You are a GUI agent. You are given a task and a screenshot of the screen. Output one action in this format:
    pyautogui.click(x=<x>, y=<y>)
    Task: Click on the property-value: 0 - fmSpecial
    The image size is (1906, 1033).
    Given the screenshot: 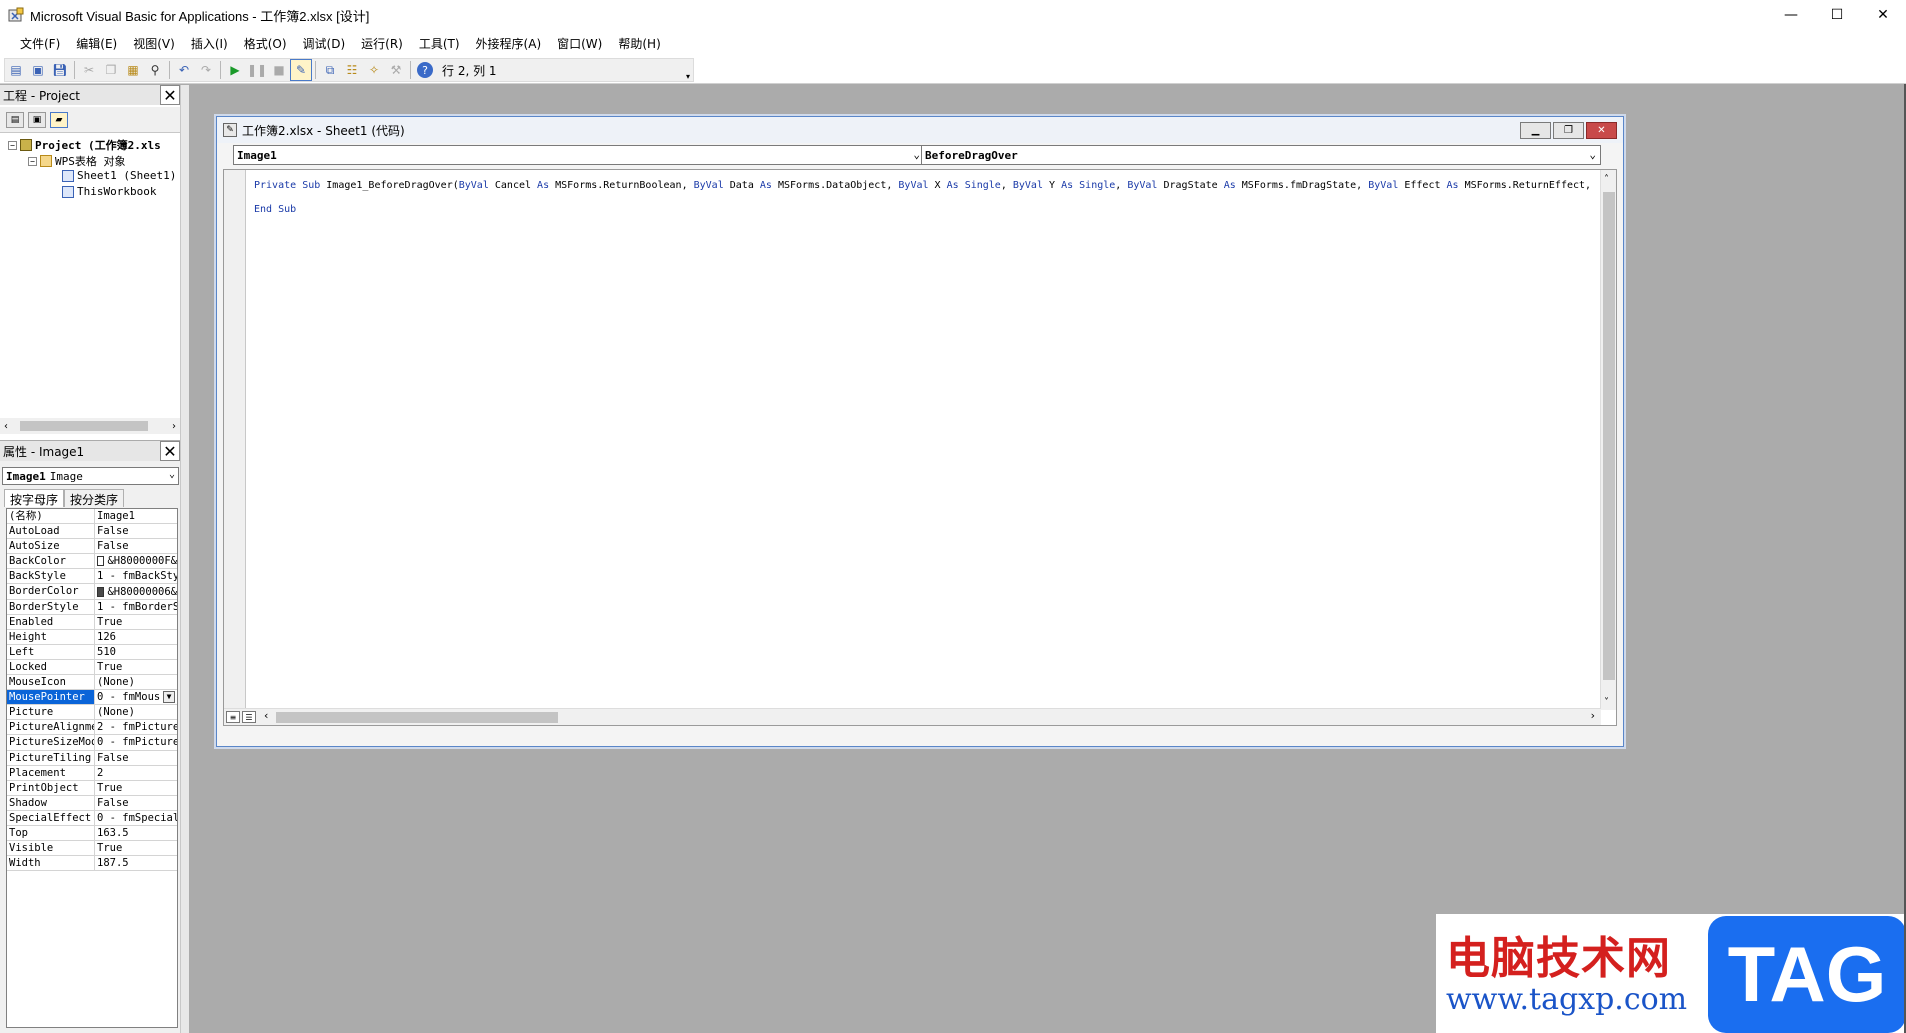 What is the action you would take?
    pyautogui.click(x=136, y=818)
    